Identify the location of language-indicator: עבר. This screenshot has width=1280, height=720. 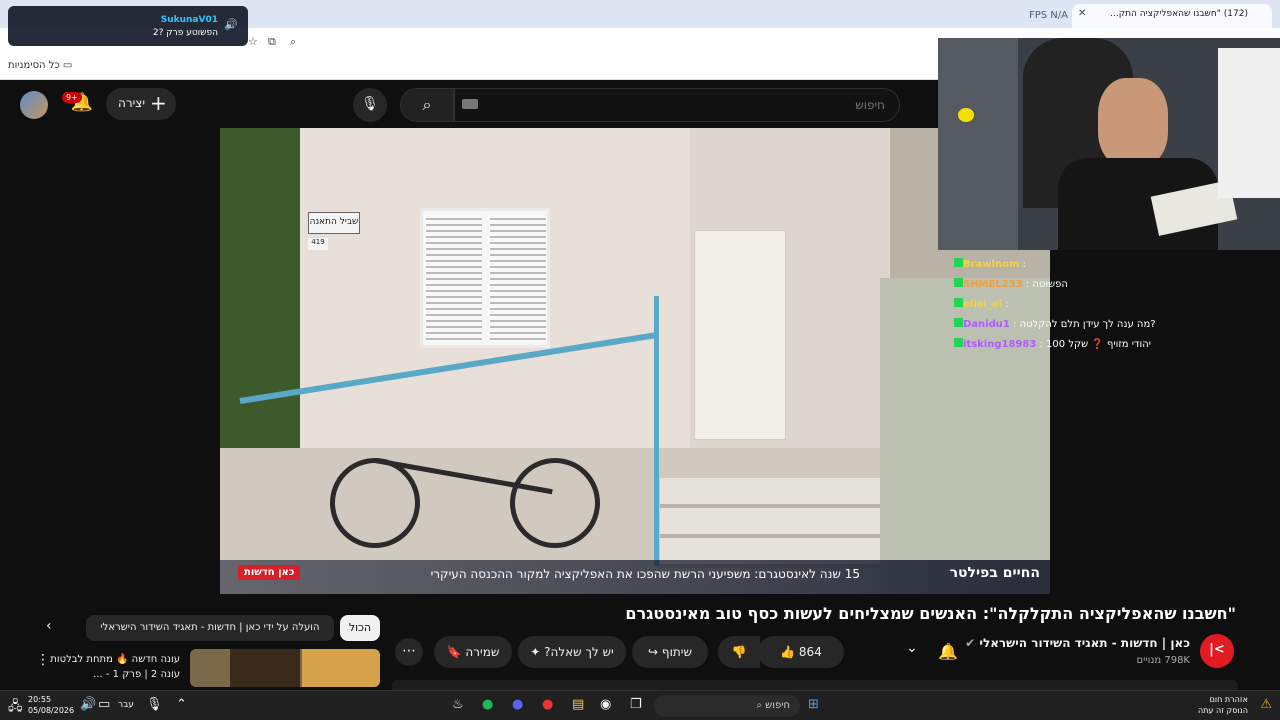
(126, 705).